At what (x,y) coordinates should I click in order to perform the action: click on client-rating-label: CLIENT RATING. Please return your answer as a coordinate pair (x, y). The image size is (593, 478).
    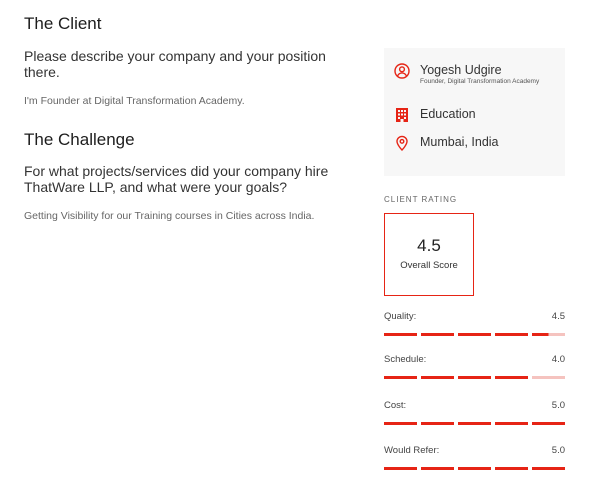
    Looking at the image, I should click on (421, 199).